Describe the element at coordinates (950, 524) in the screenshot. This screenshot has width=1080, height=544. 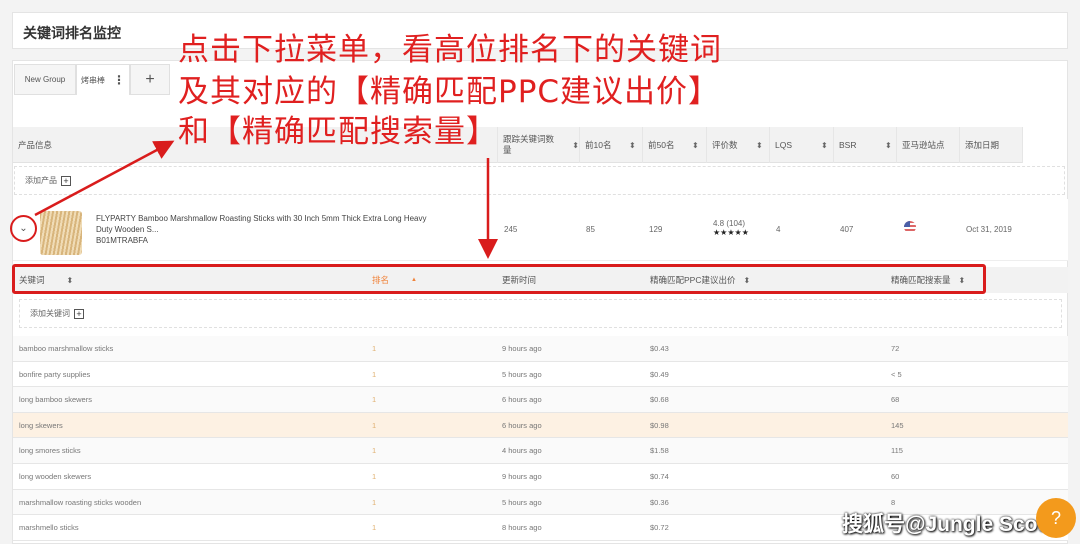
I see `watermark: 搜狐号@Jungle Scout` at that location.